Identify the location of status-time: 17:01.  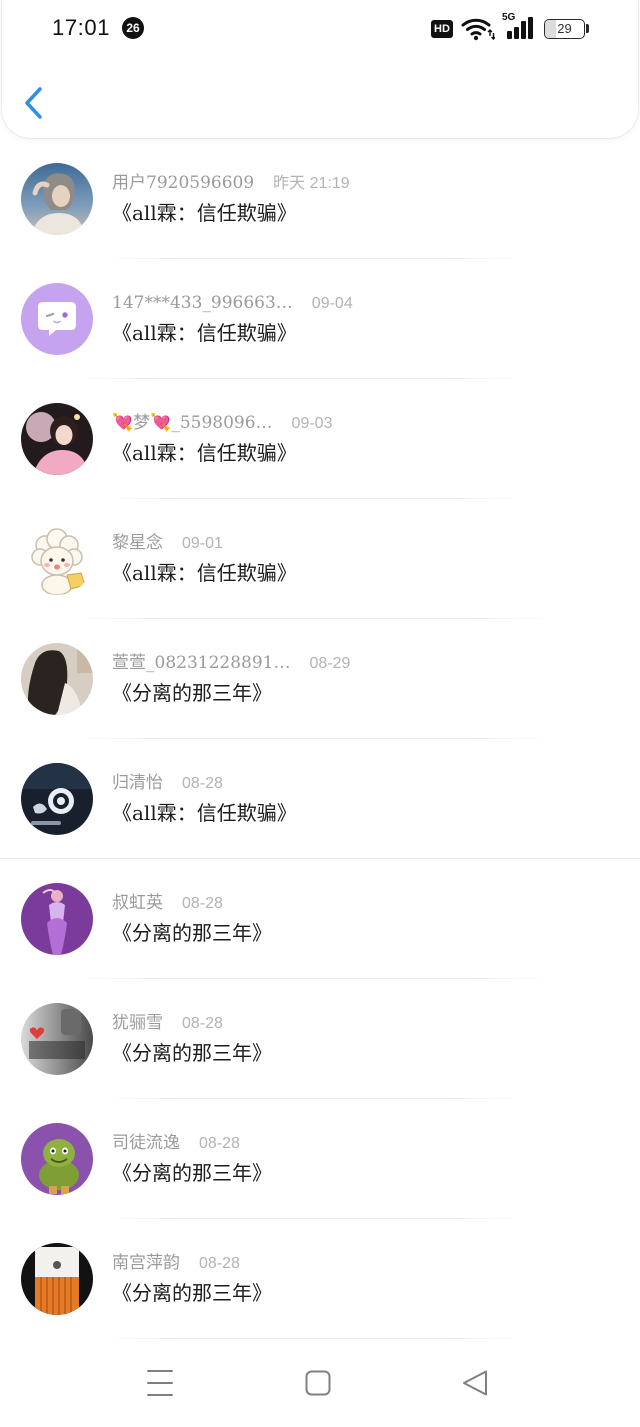
(81, 27).